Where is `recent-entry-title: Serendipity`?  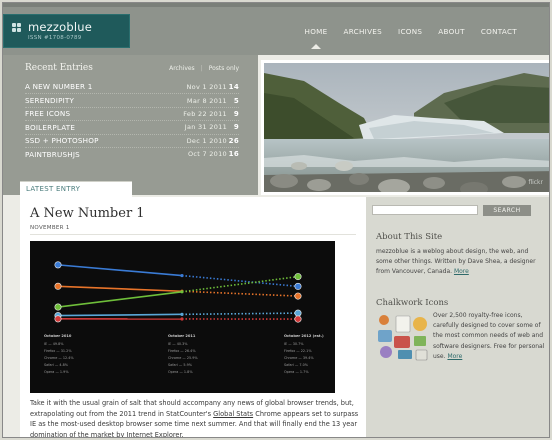 recent-entry-title: Serendipity is located at coordinates (49, 100).